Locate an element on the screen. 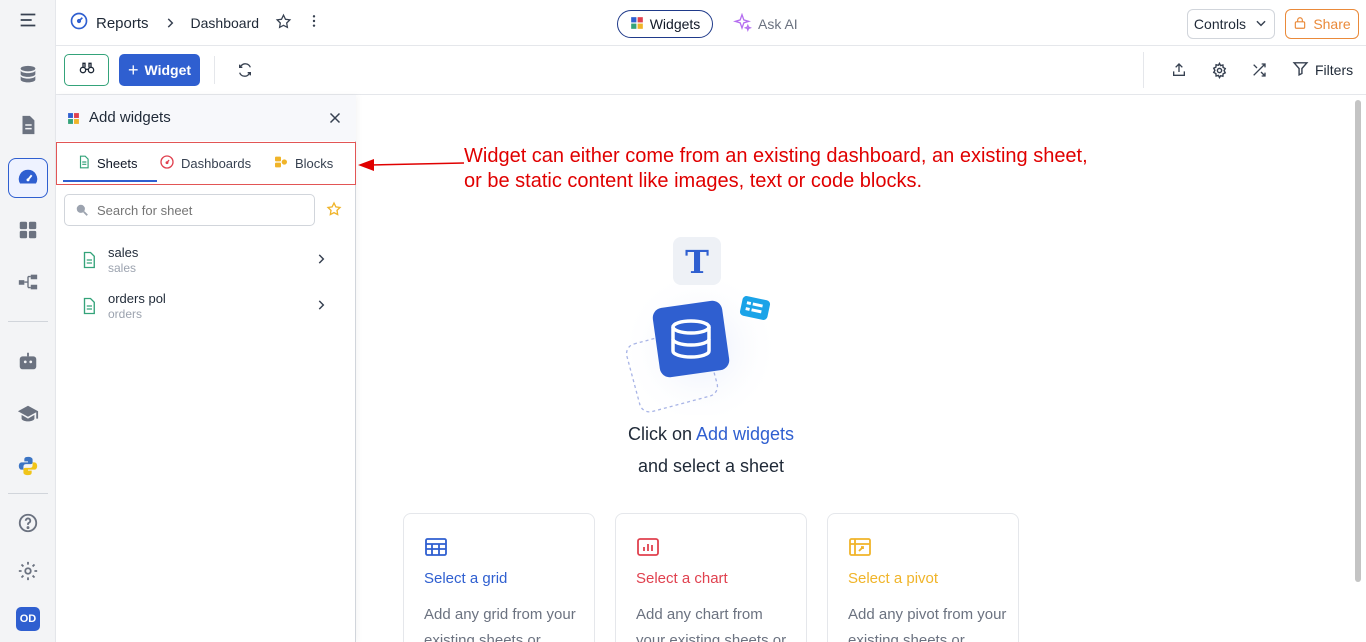 This screenshot has height=642, width=1366. tab-dashboards: Dashboards is located at coordinates (205, 163).